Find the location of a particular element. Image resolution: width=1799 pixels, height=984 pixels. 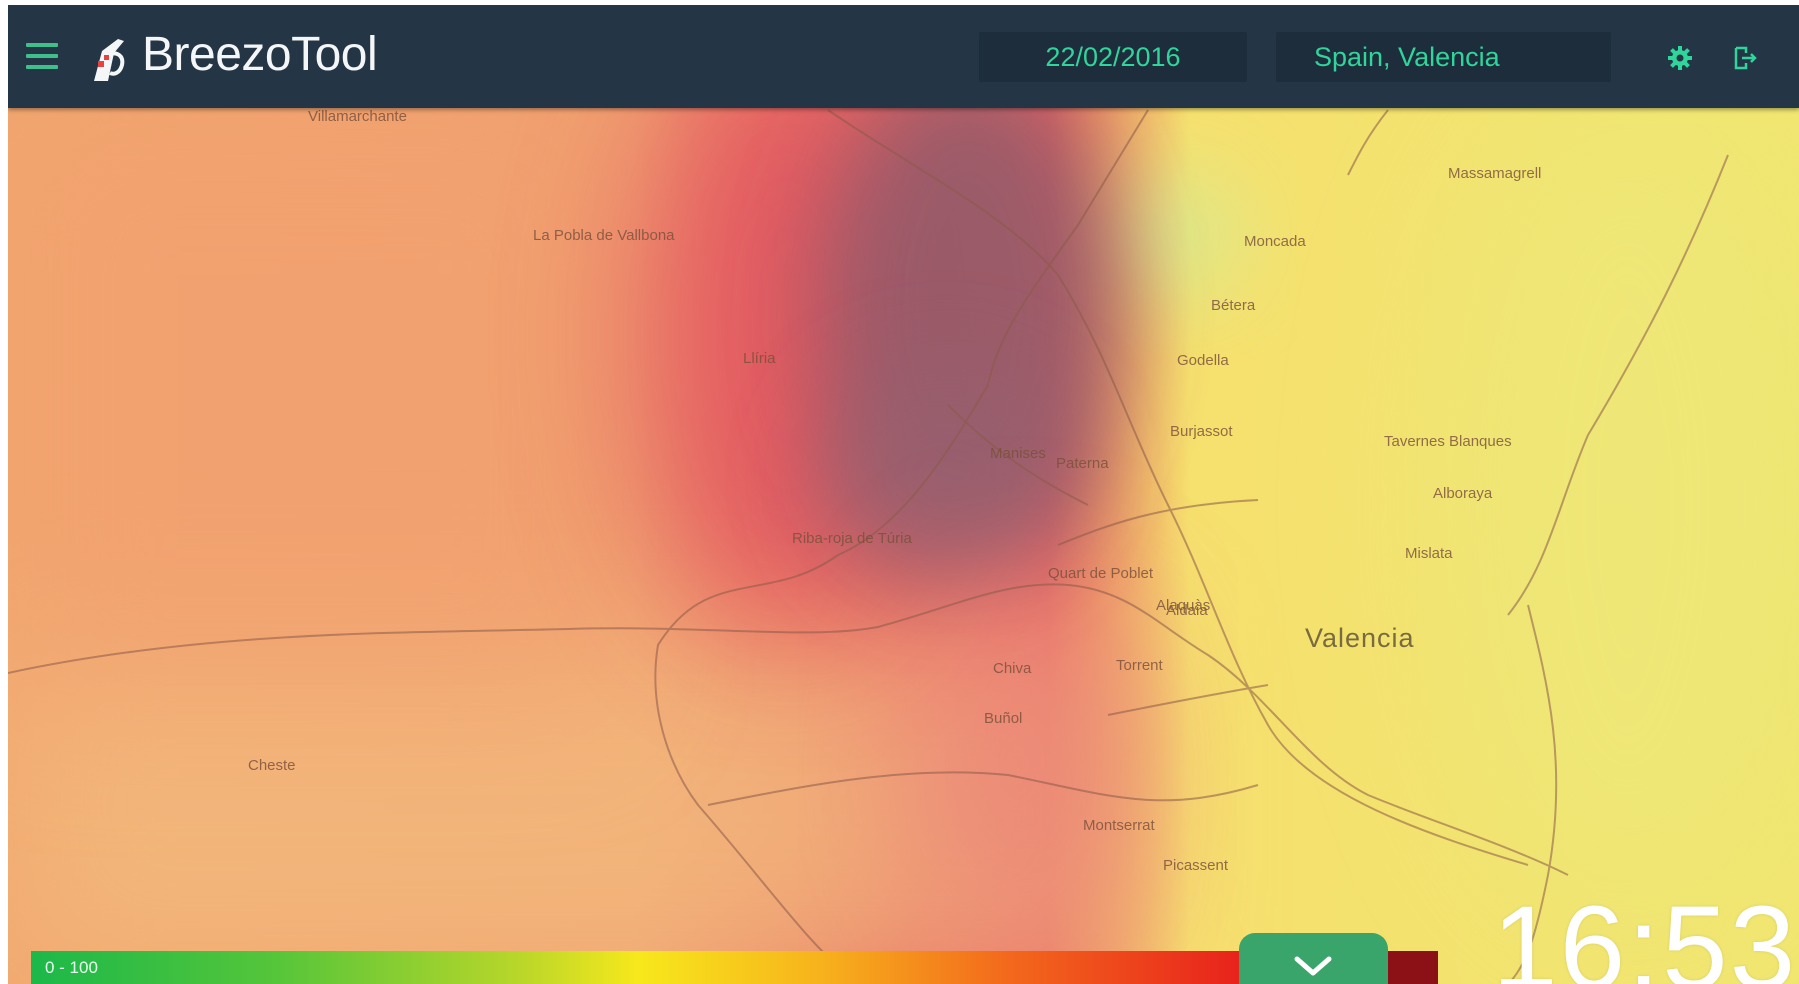

place-torrent: Torrent is located at coordinates (1139, 665).